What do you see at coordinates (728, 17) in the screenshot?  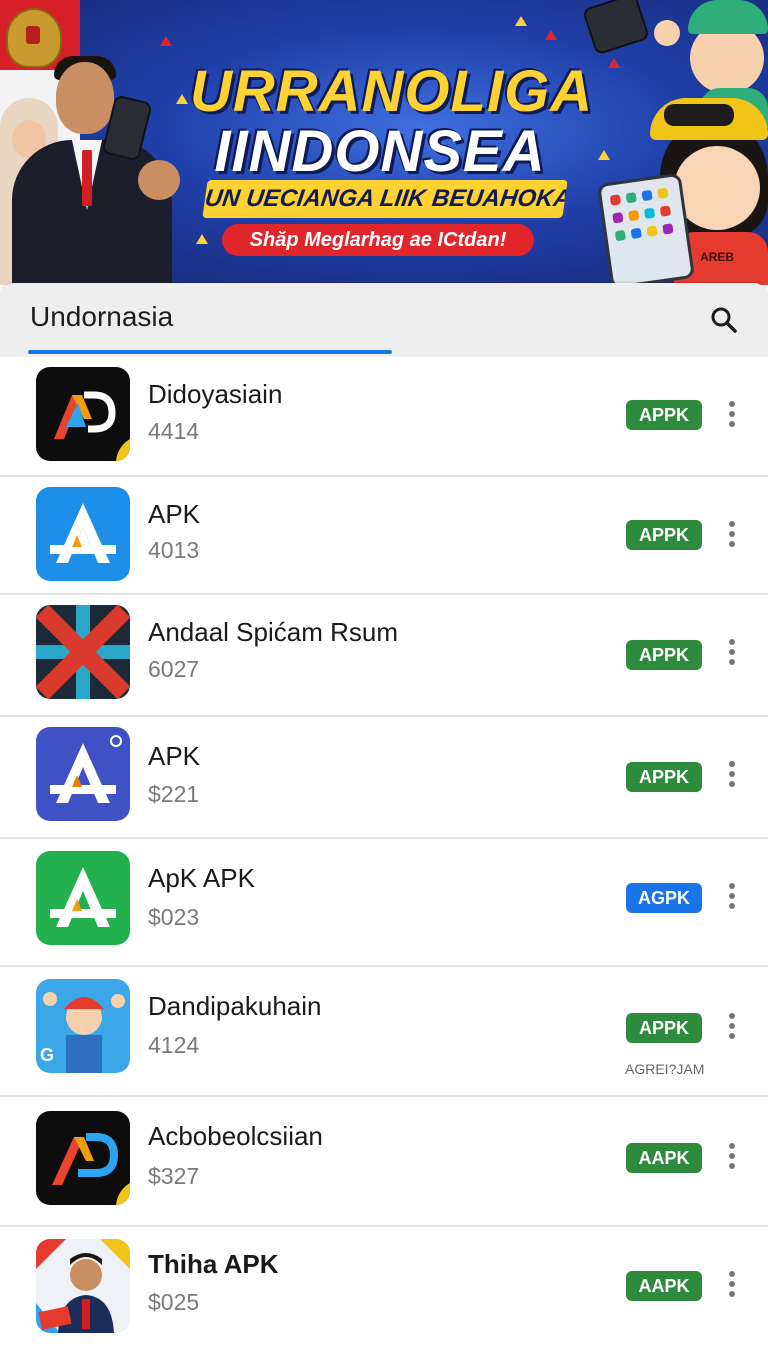 I see `kid-hat` at bounding box center [728, 17].